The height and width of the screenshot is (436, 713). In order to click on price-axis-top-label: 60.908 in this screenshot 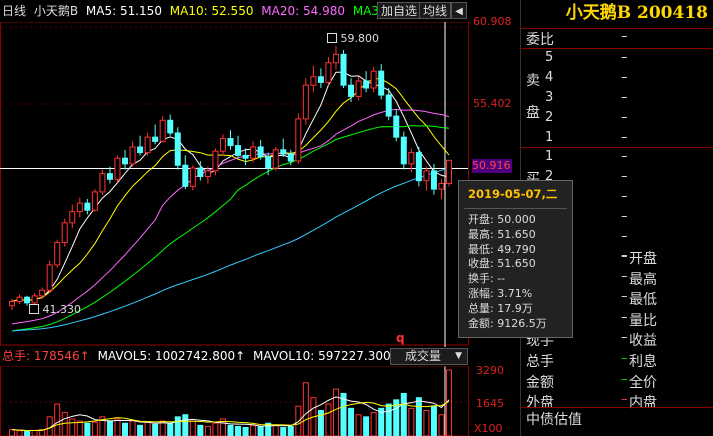, I will do `click(492, 21)`.